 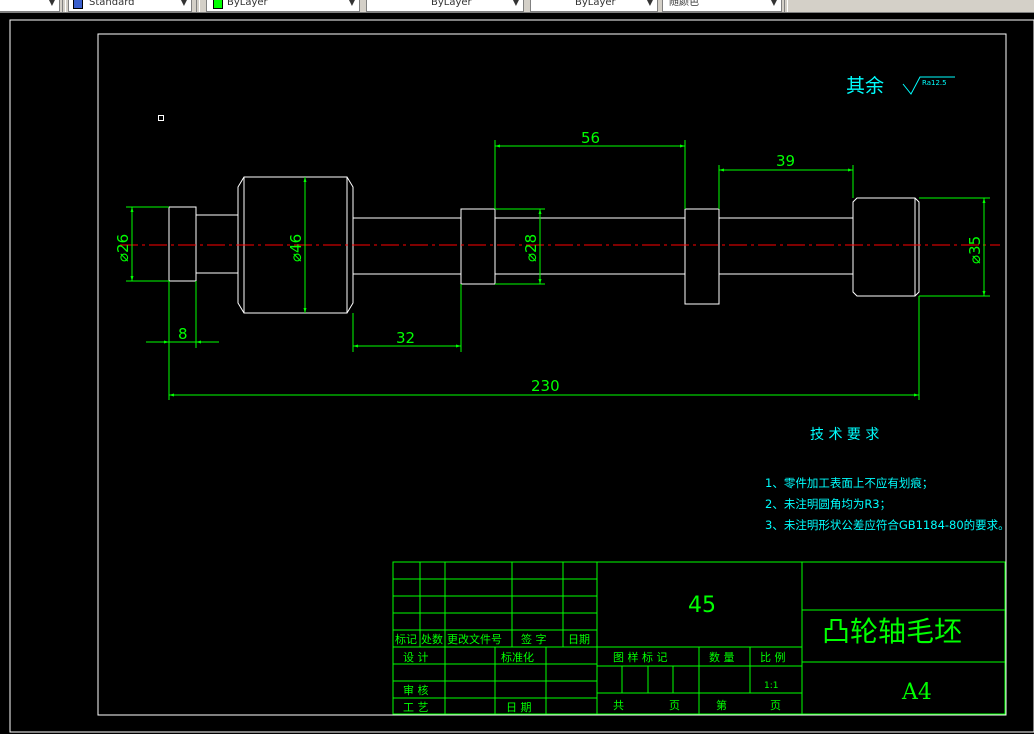 I want to click on lineweight-select: ByLayer ▼, so click(x=594, y=6).